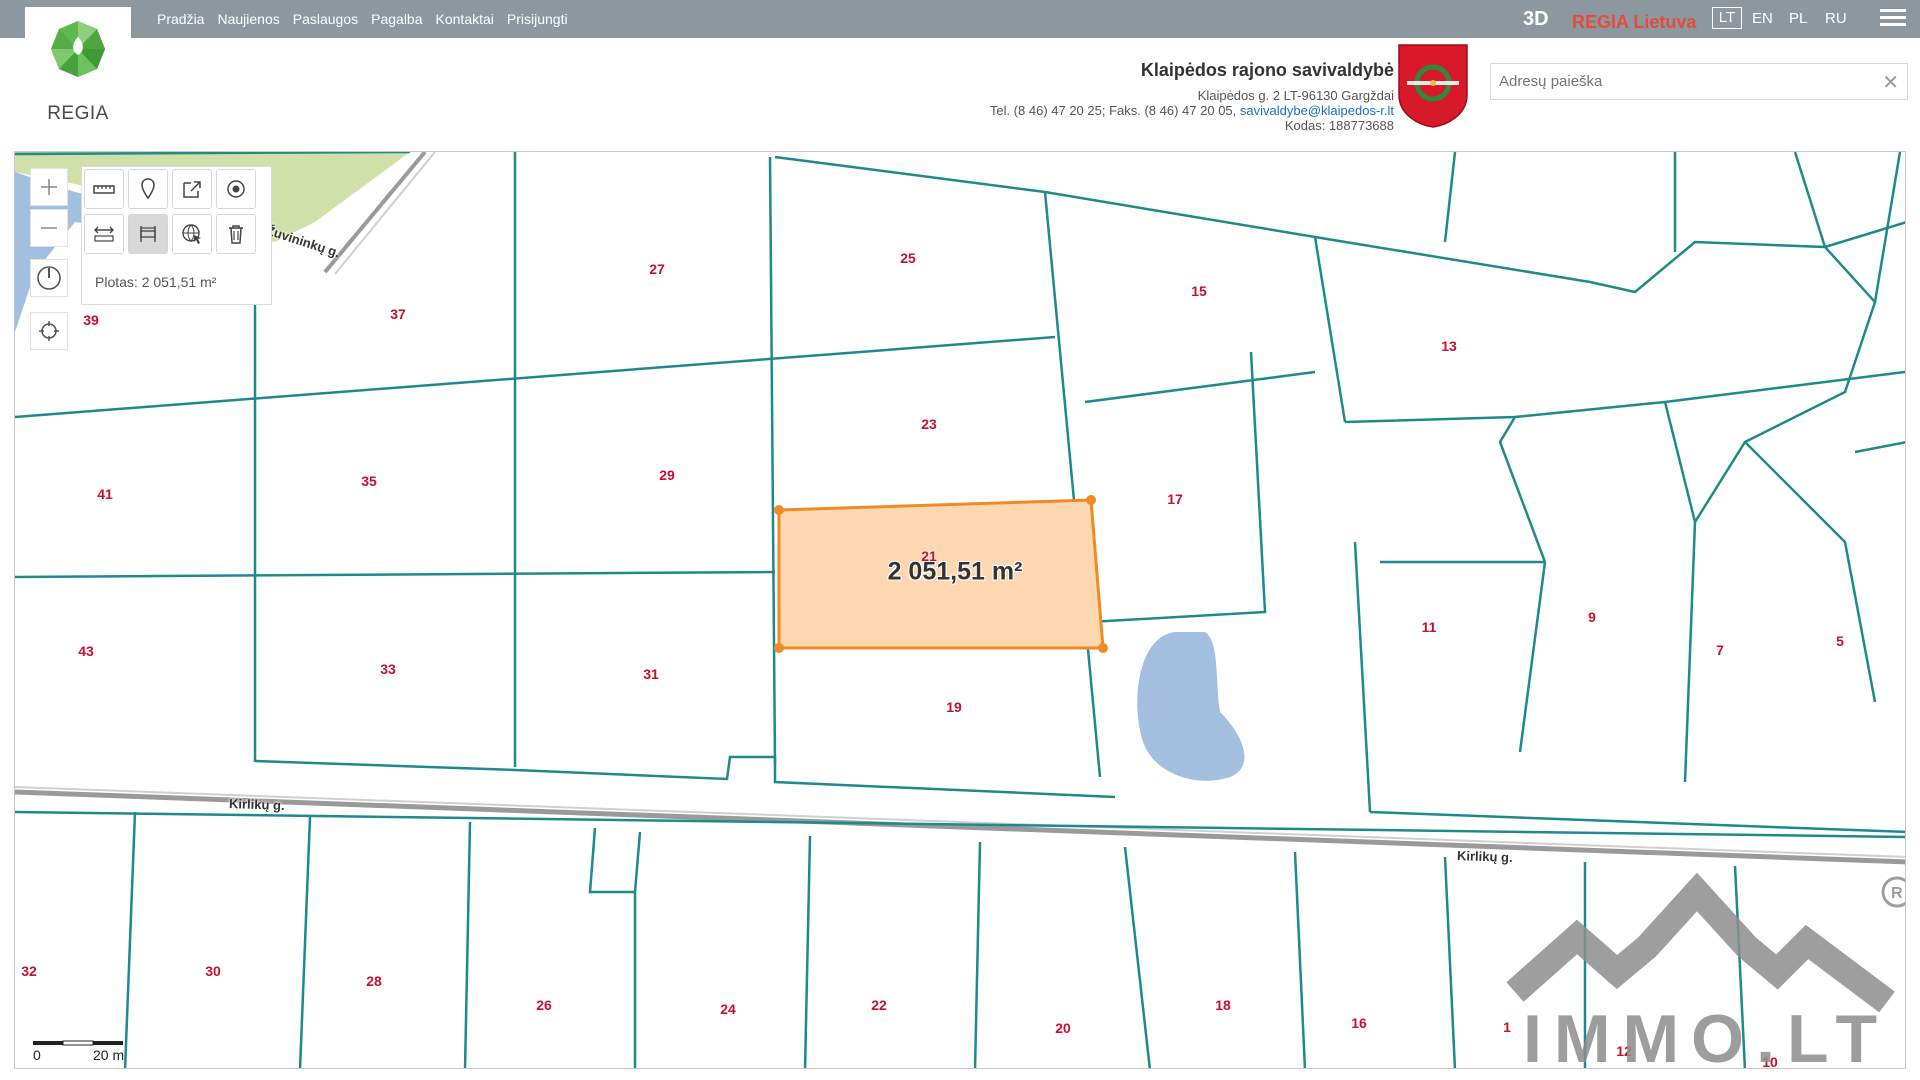 This screenshot has height=1080, width=1920. I want to click on plot-label: 15, so click(1199, 291).